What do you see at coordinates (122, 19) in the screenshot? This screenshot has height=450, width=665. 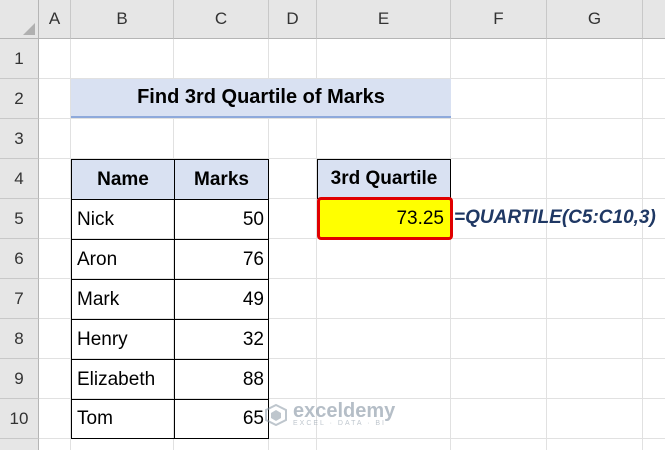 I see `column-header-b: B` at bounding box center [122, 19].